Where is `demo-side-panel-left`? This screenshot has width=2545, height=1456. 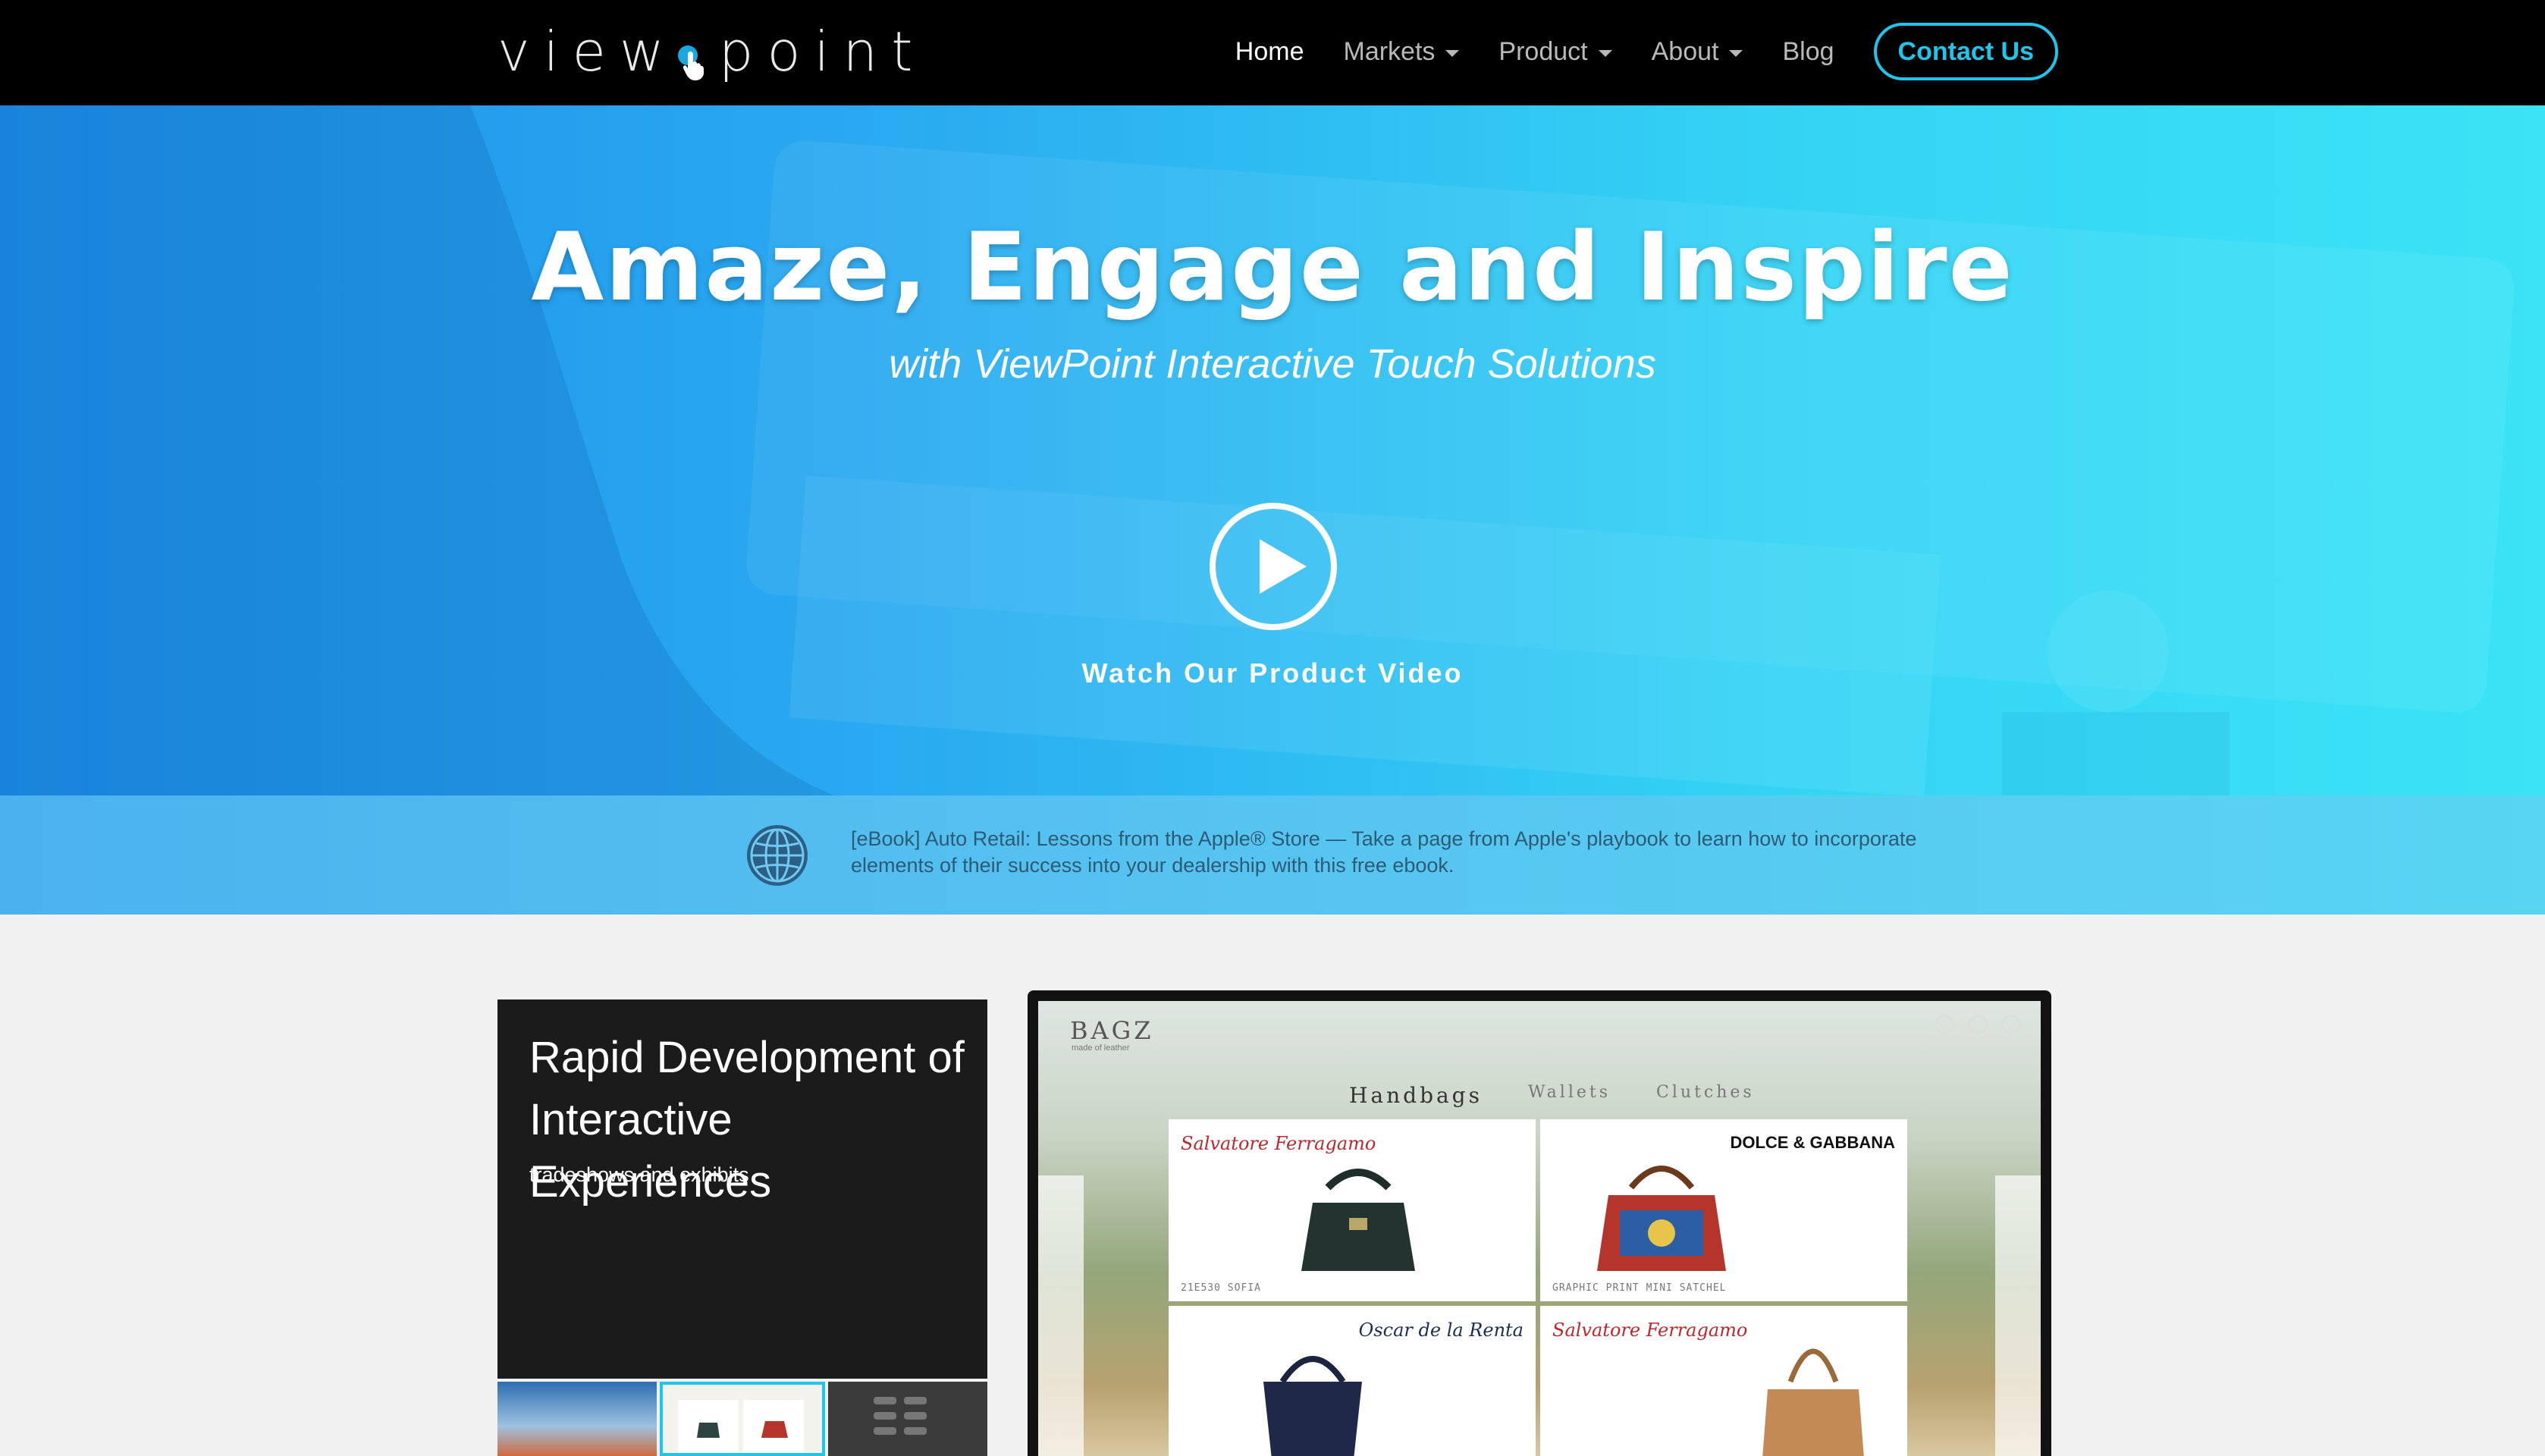
demo-side-panel-left is located at coordinates (1061, 1315).